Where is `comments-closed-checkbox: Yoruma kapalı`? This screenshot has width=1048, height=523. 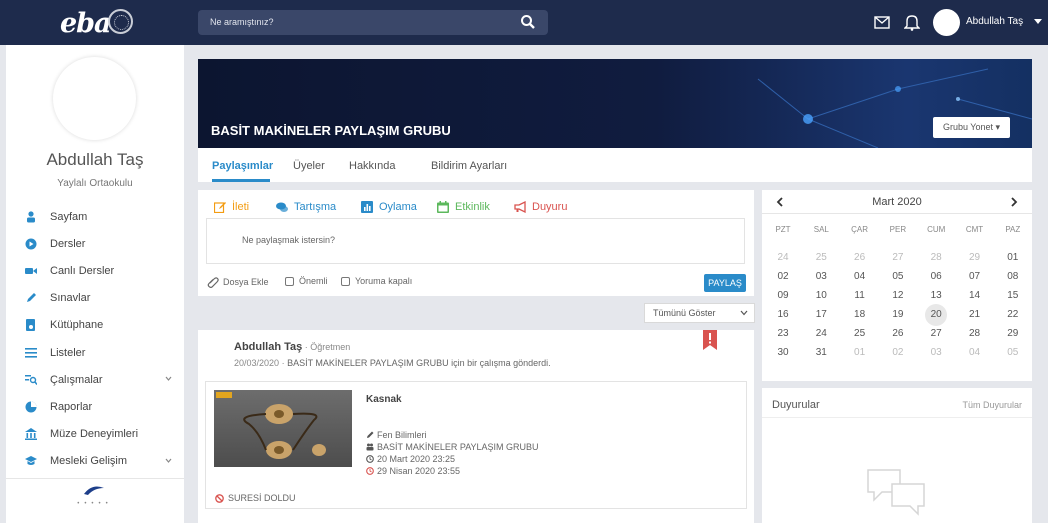 comments-closed-checkbox: Yoruma kapalı is located at coordinates (376, 281).